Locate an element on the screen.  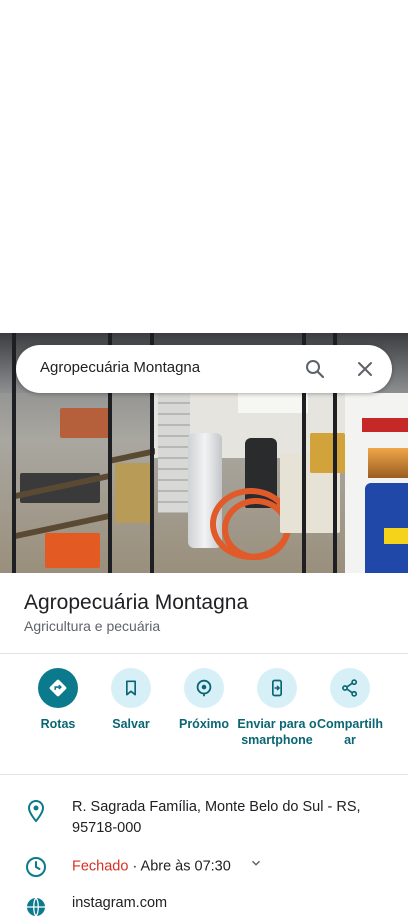
clock-icon is located at coordinates (36, 867).